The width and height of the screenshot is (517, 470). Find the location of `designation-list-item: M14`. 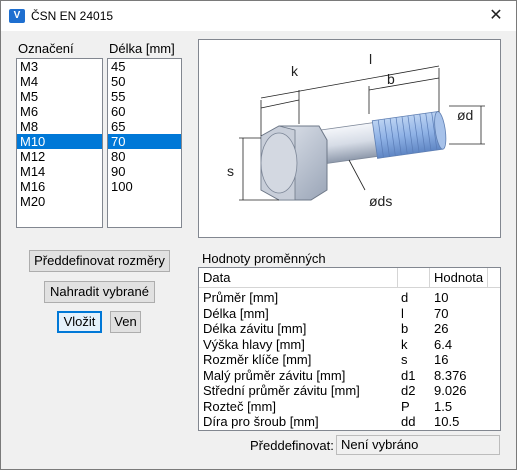

designation-list-item: M14 is located at coordinates (59, 171).